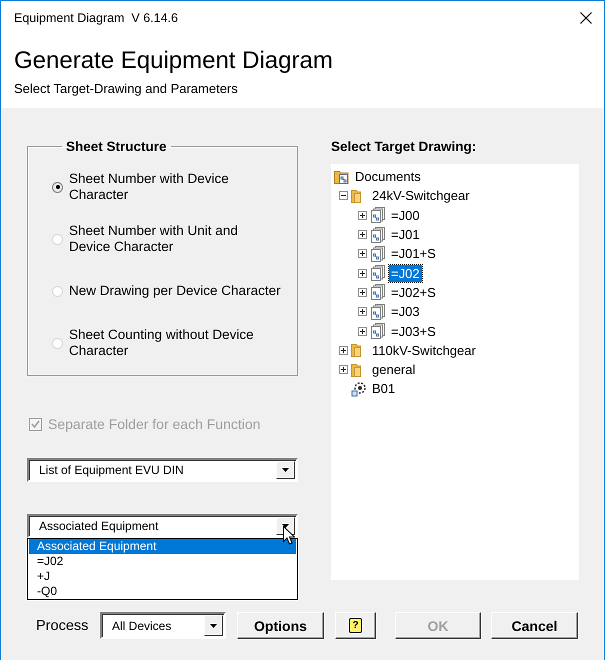 The height and width of the screenshot is (660, 605). What do you see at coordinates (405, 273) in the screenshot?
I see `tree-item: =J02` at bounding box center [405, 273].